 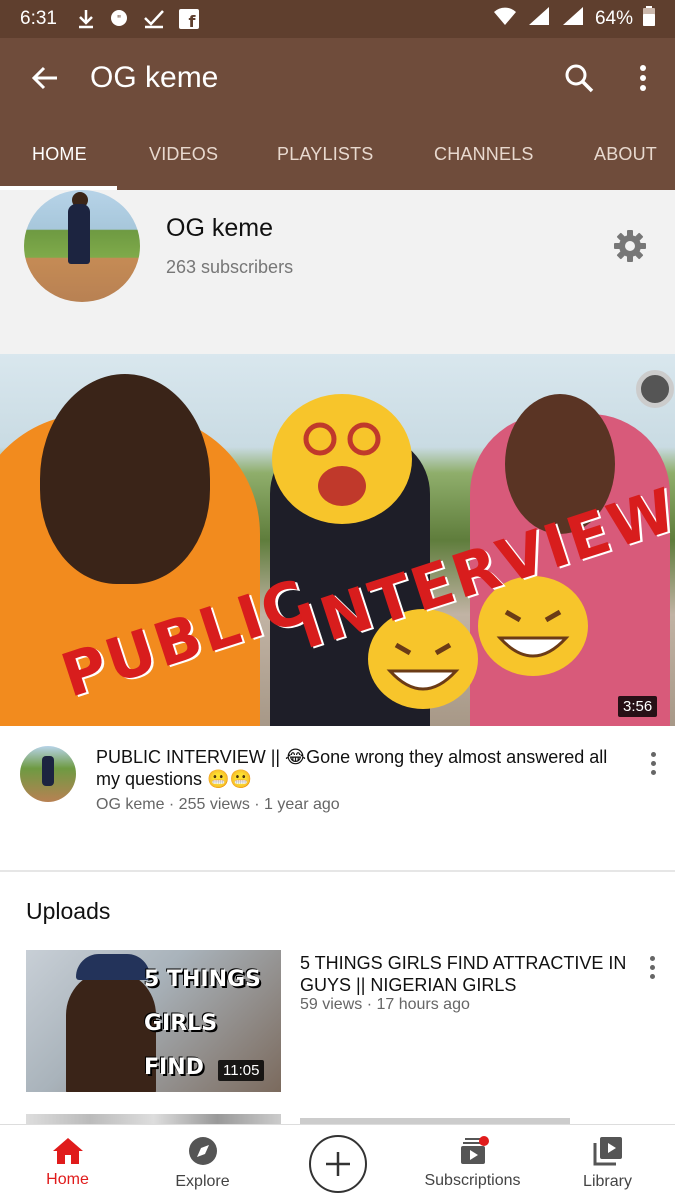 What do you see at coordinates (474, 1150) in the screenshot?
I see `subscriptions-icon` at bounding box center [474, 1150].